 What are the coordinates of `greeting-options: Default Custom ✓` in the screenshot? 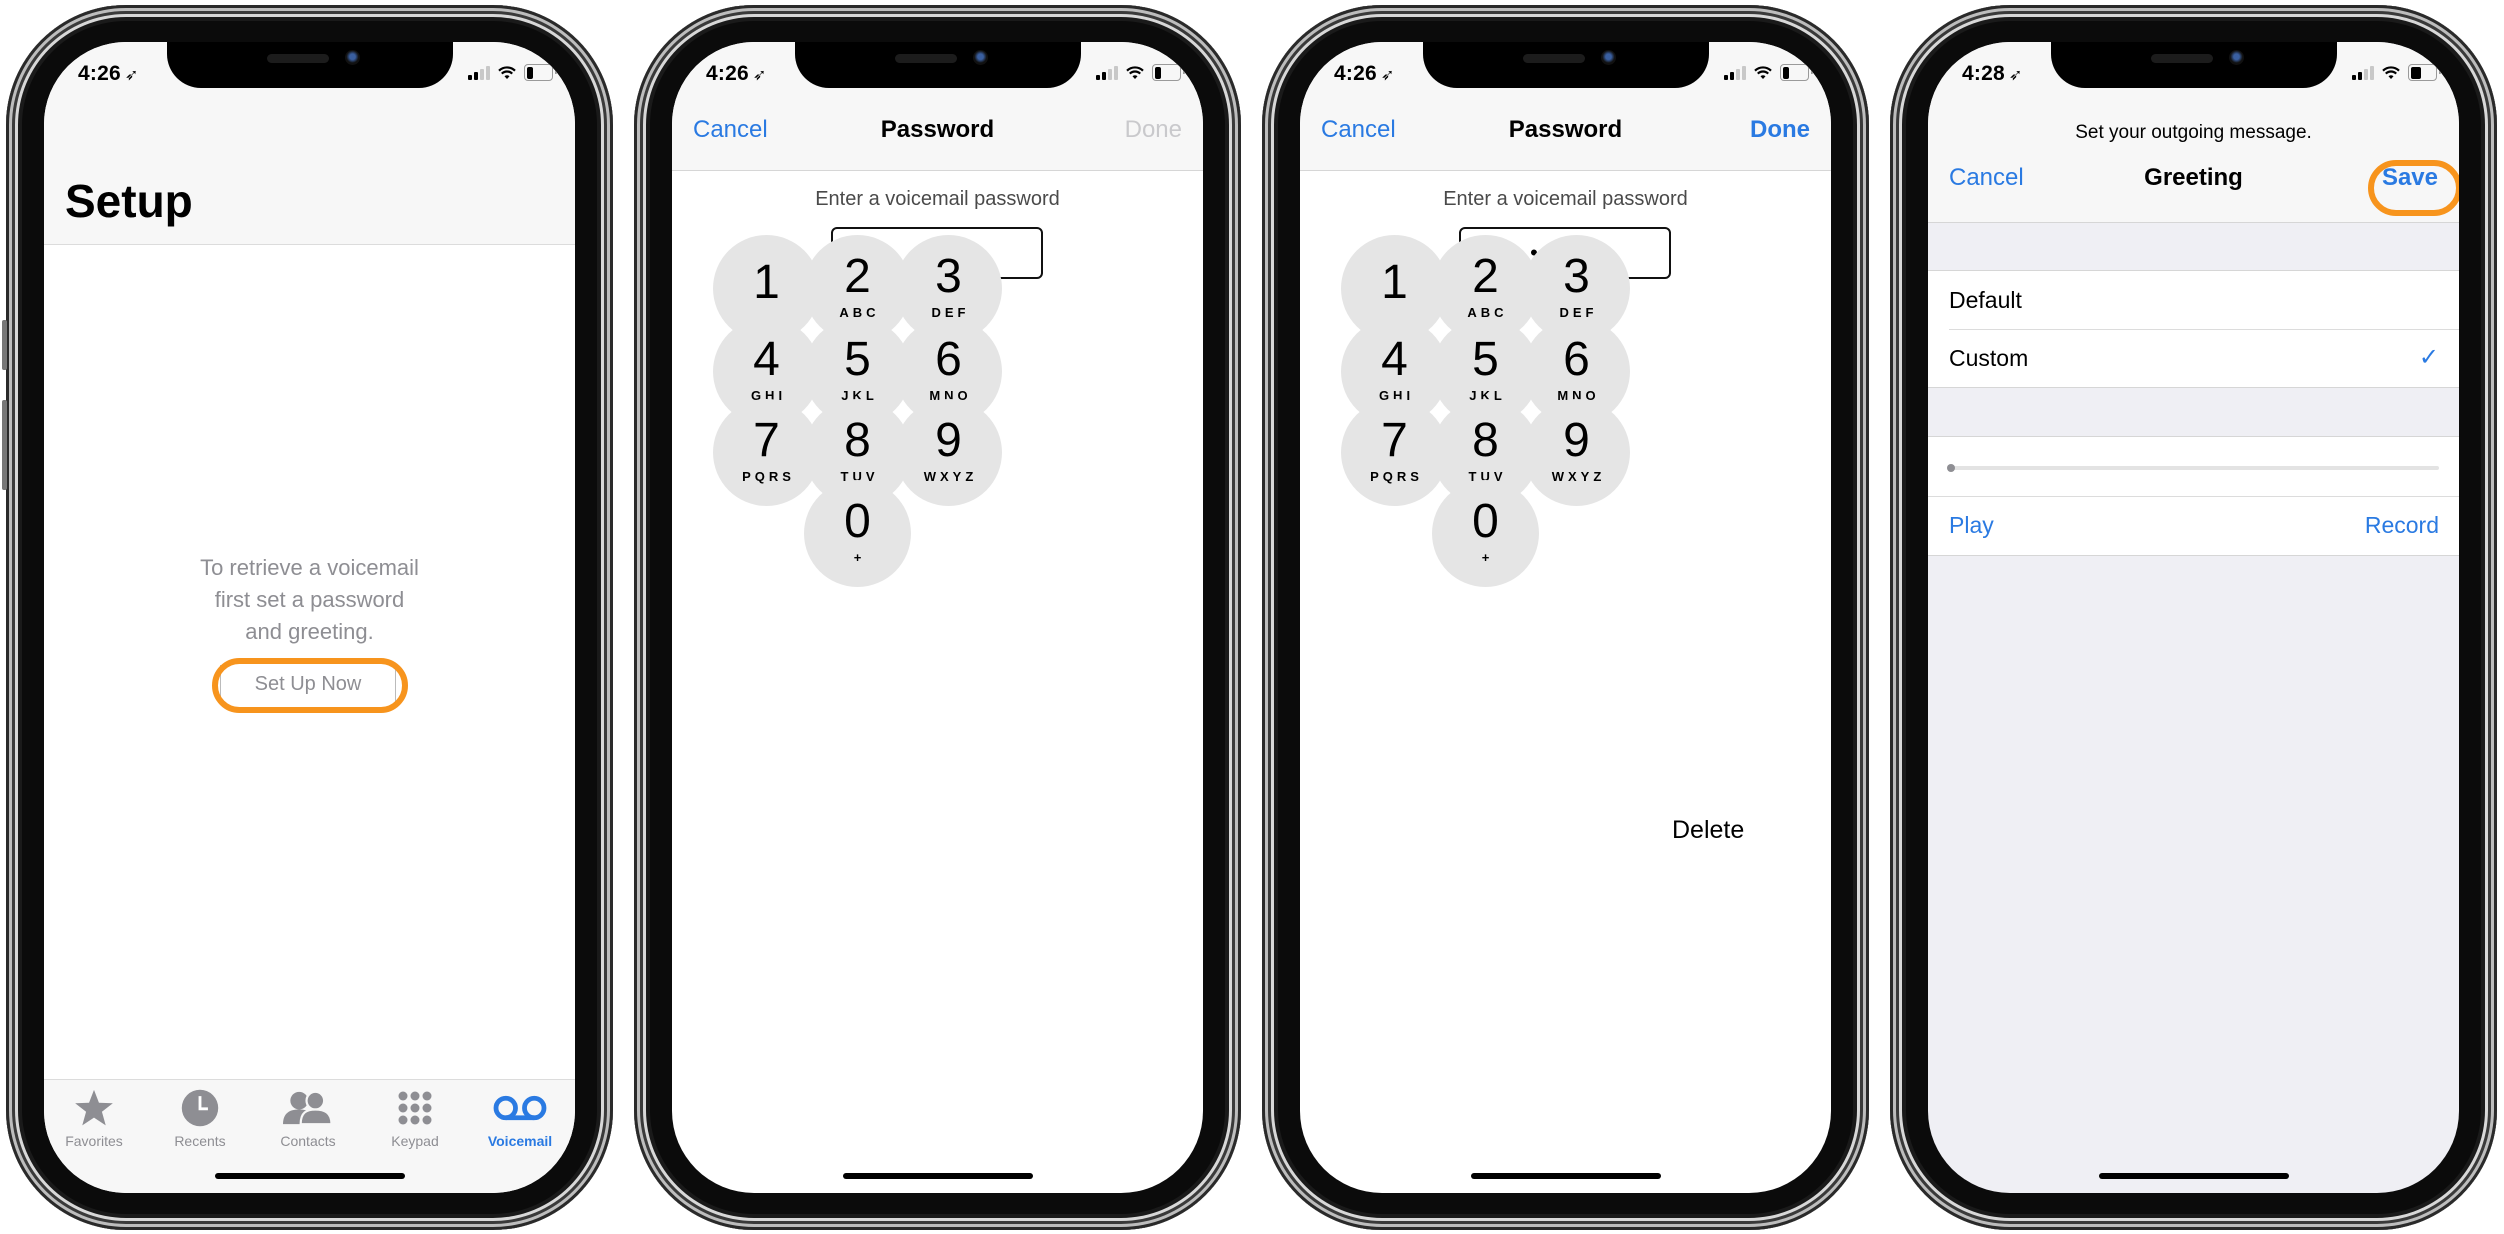 It's located at (2193, 329).